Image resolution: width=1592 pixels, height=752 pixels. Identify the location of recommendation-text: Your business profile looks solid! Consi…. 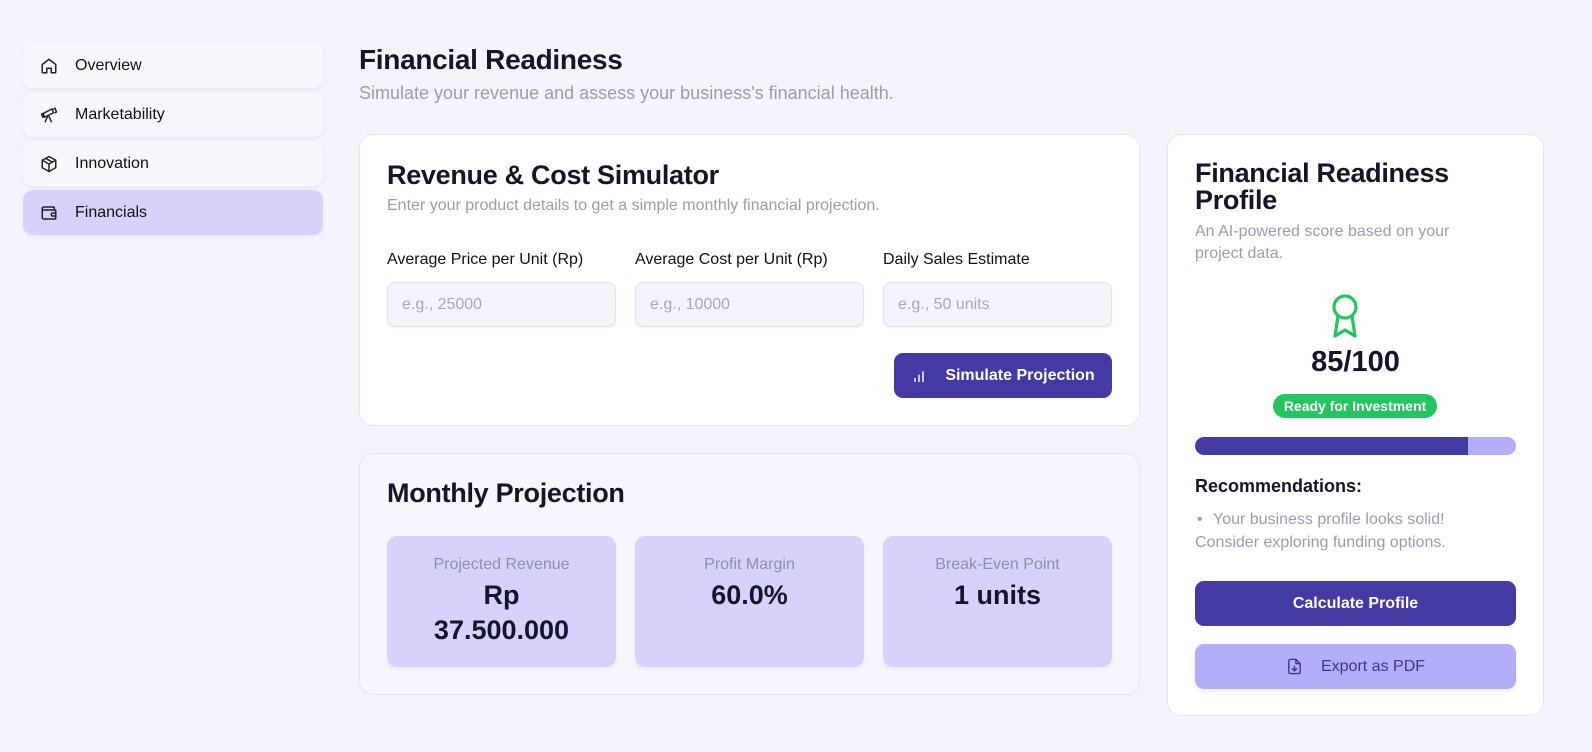
(1320, 531).